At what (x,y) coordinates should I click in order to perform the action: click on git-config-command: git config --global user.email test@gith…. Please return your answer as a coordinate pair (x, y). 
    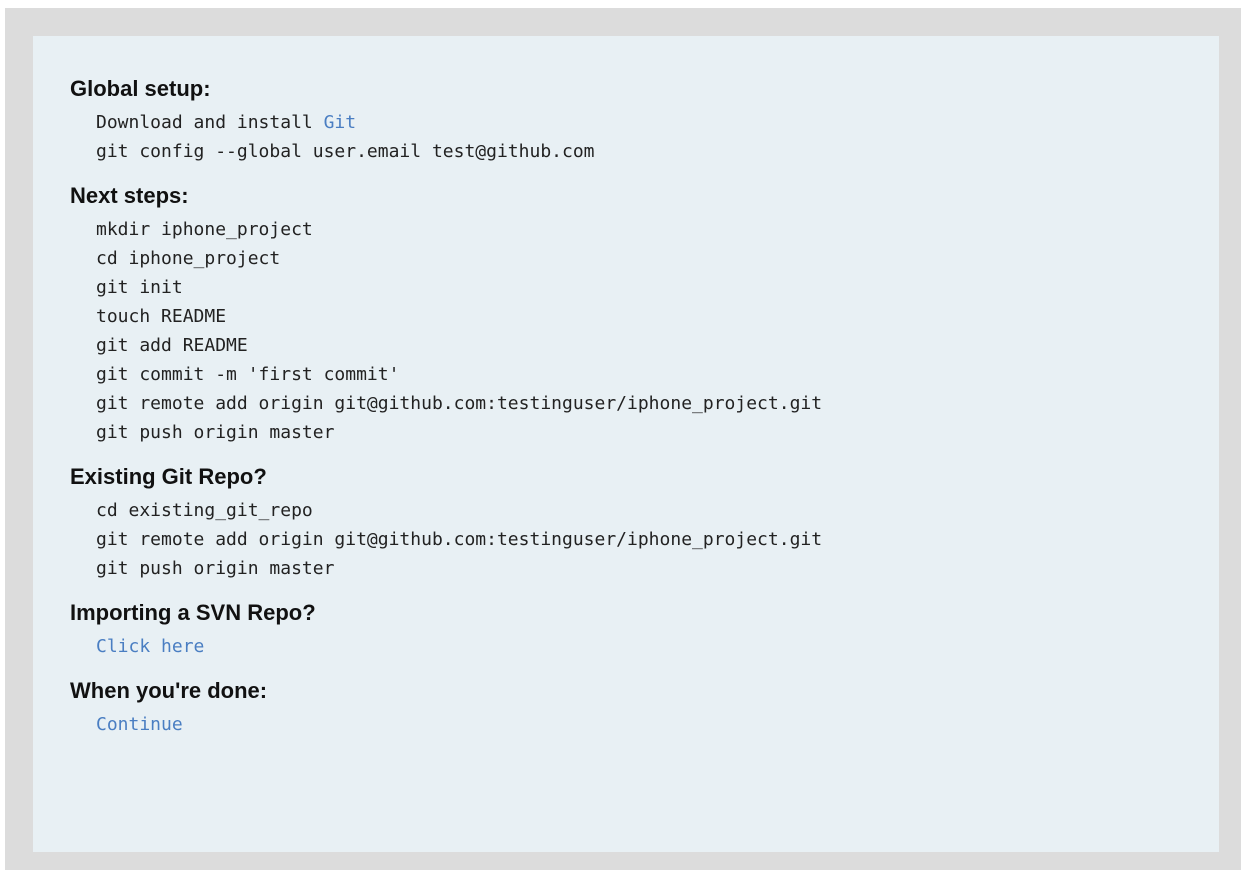
    Looking at the image, I should click on (345, 151).